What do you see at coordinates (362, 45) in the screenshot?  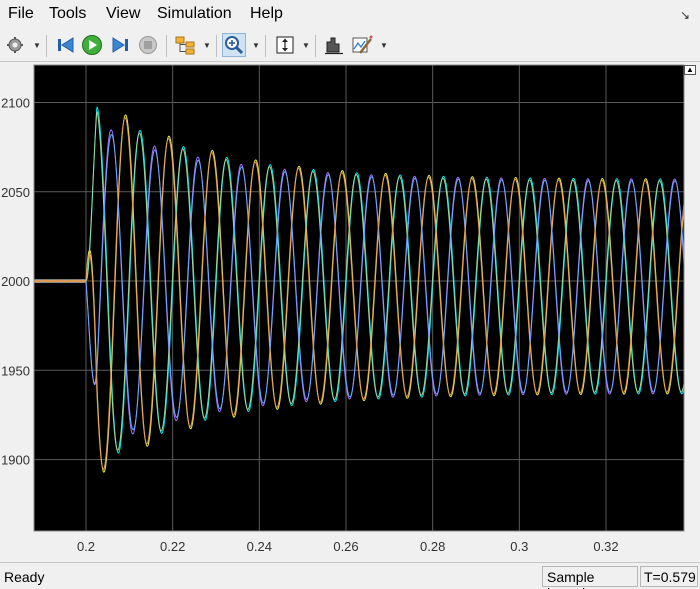 I see `style-edit-icon` at bounding box center [362, 45].